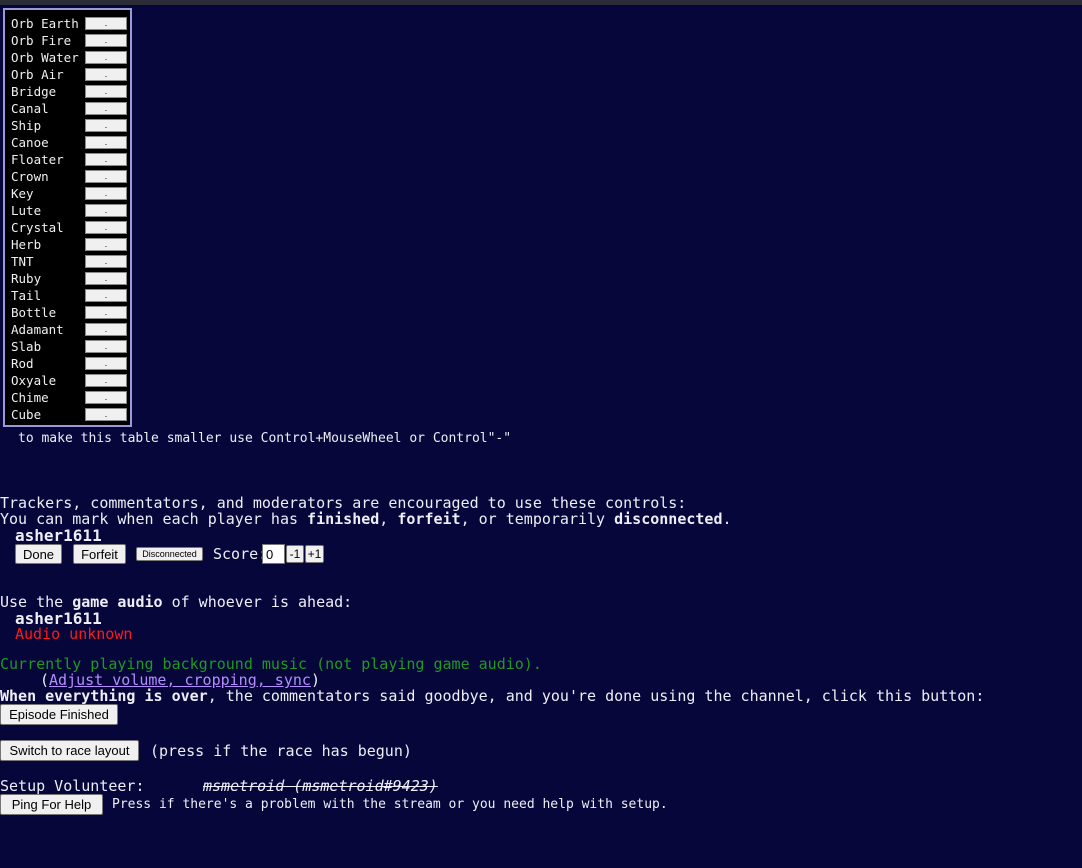  I want to click on race-layout-hint: (press if the race has begun), so click(281, 751).